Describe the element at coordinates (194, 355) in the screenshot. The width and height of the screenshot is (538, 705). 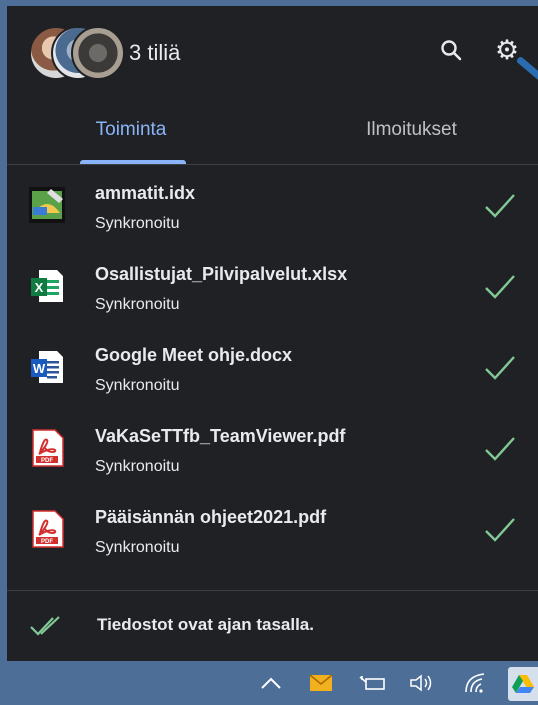
I see `file-name: Google Meet ohje.docx` at that location.